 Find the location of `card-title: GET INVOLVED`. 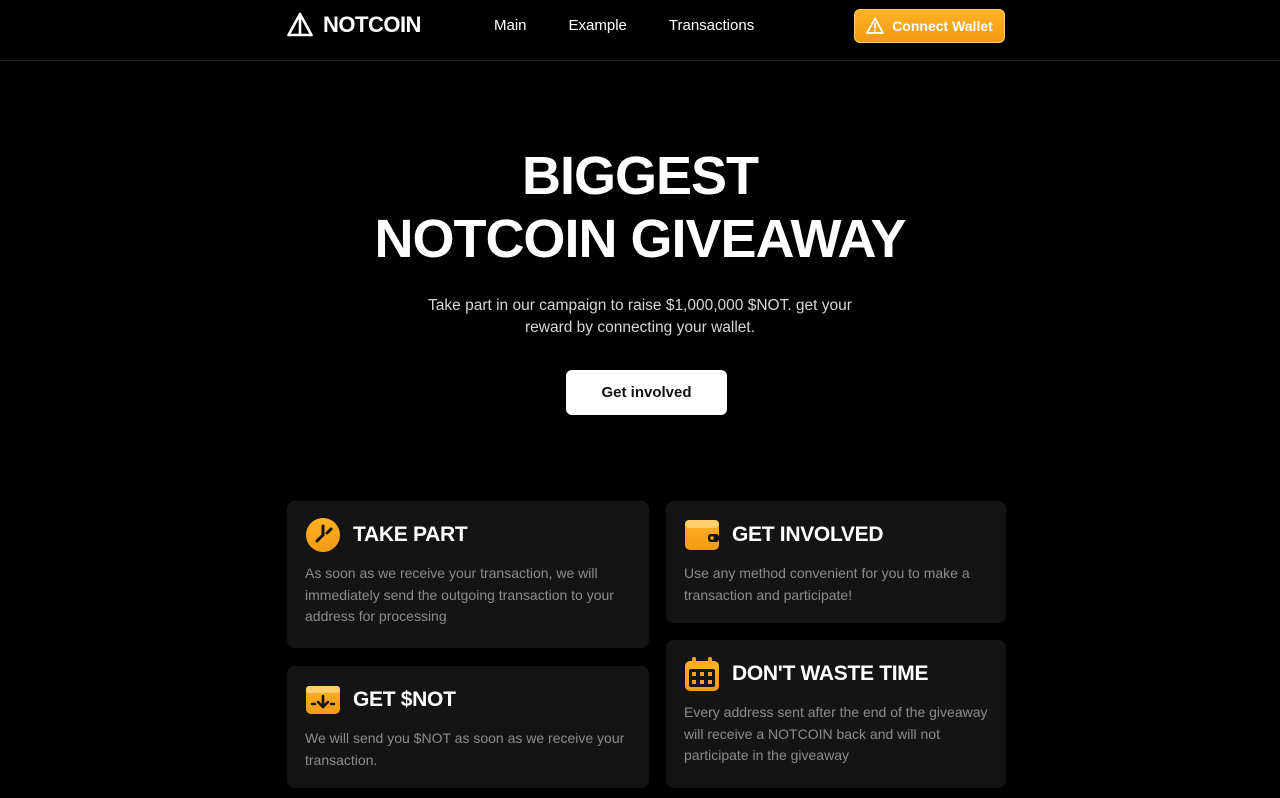

card-title: GET INVOLVED is located at coordinates (808, 534).